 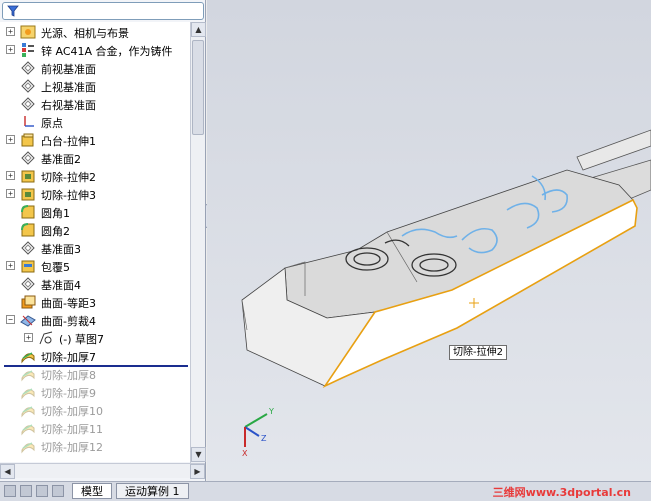 What do you see at coordinates (27, 140) in the screenshot?
I see `boss-extrude-icon` at bounding box center [27, 140].